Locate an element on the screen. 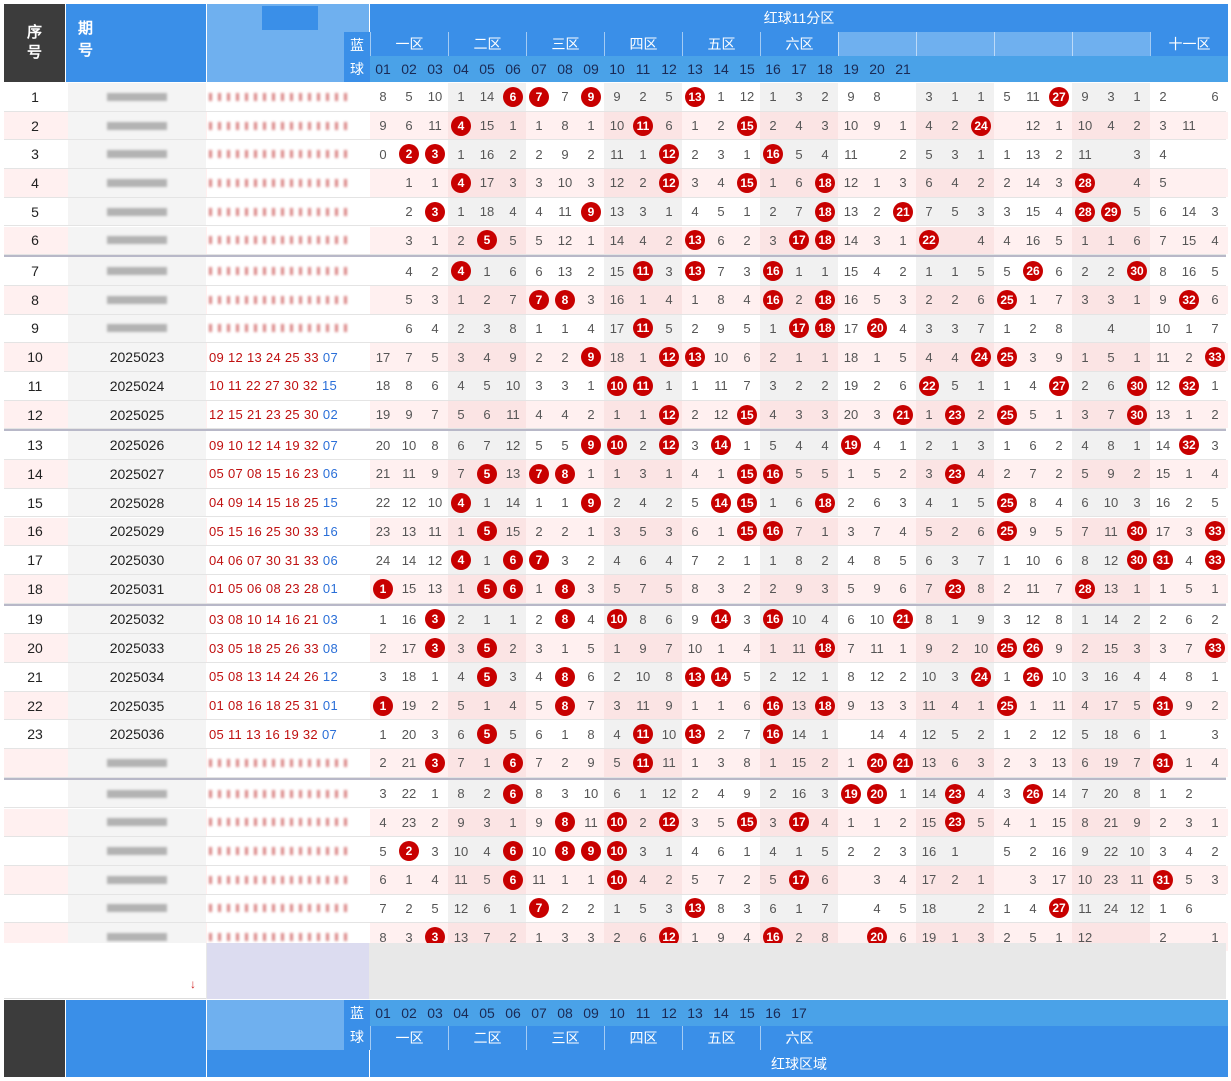  omission-count: 17 is located at coordinates (851, 328).